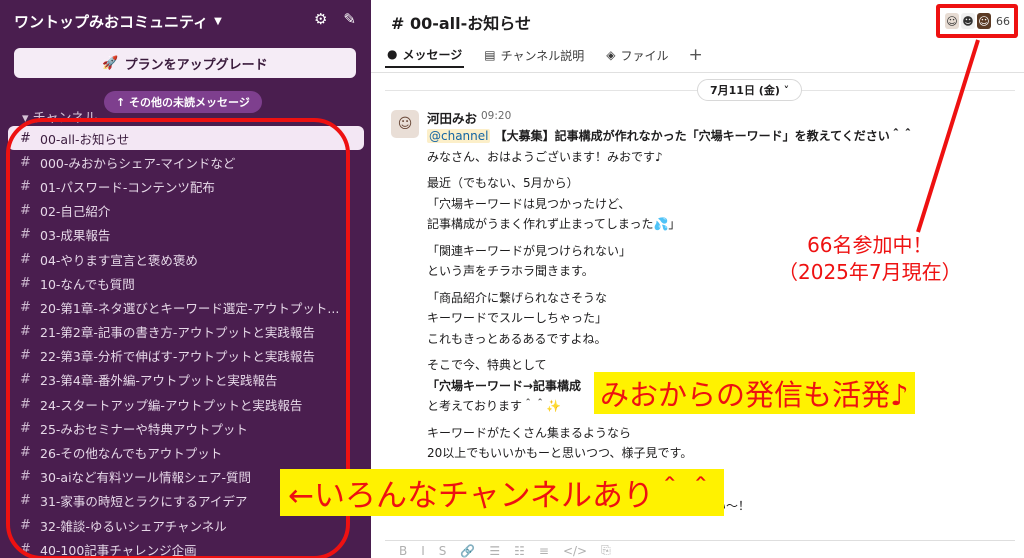  Describe the element at coordinates (503, 183) in the screenshot. I see `message-line: 最近（でもない、5月から）` at that location.